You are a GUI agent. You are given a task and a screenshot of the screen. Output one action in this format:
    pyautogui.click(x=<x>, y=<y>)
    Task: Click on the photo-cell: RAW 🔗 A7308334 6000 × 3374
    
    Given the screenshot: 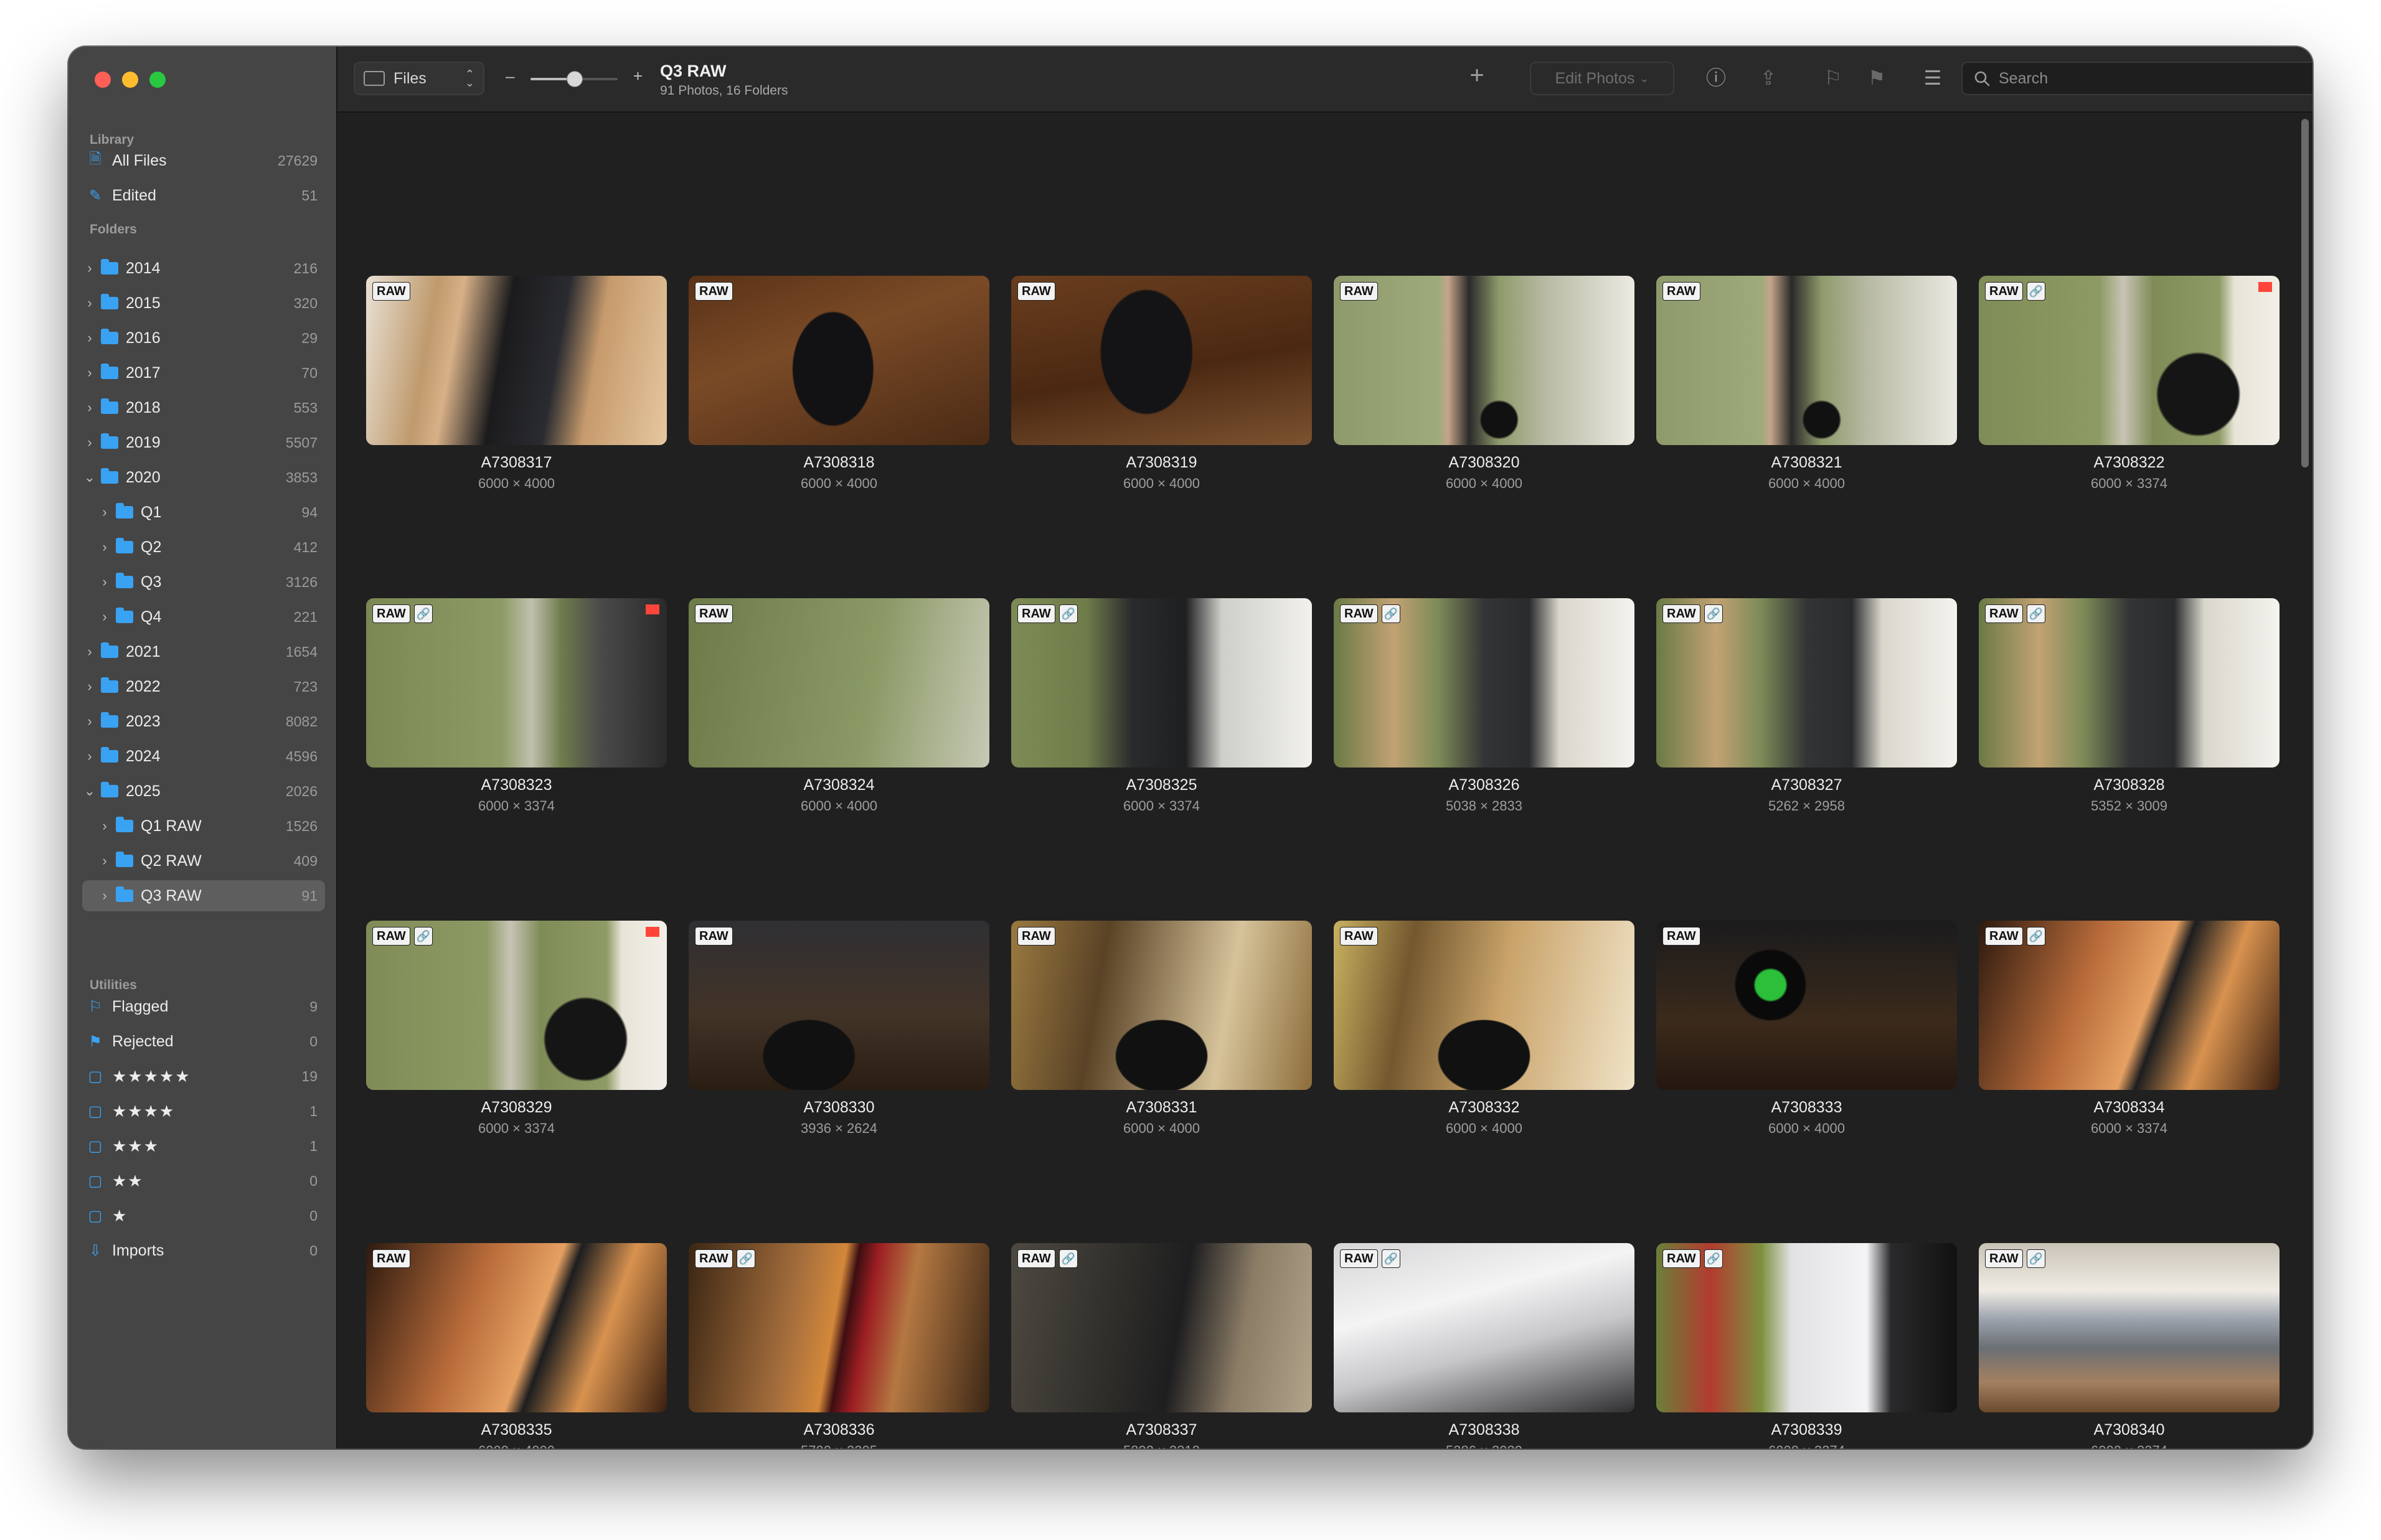 What is the action you would take?
    pyautogui.click(x=2129, y=1029)
    